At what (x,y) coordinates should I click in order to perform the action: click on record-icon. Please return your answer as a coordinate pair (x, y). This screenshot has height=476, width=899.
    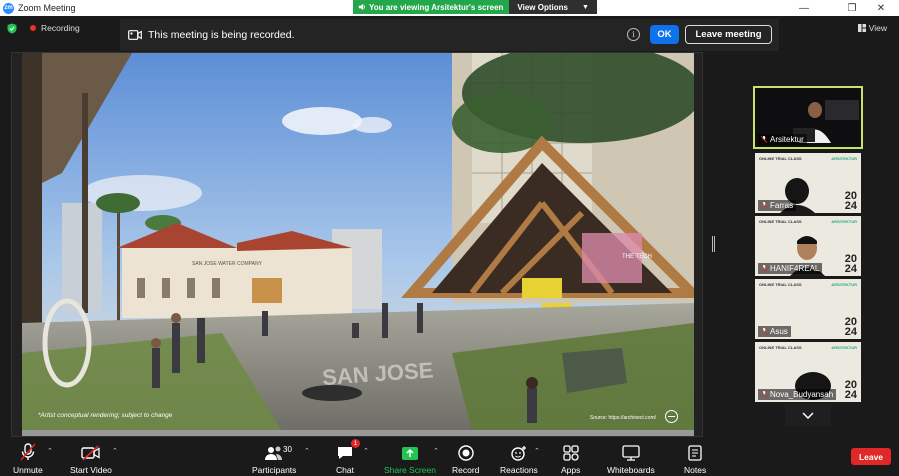
    Looking at the image, I should click on (466, 453).